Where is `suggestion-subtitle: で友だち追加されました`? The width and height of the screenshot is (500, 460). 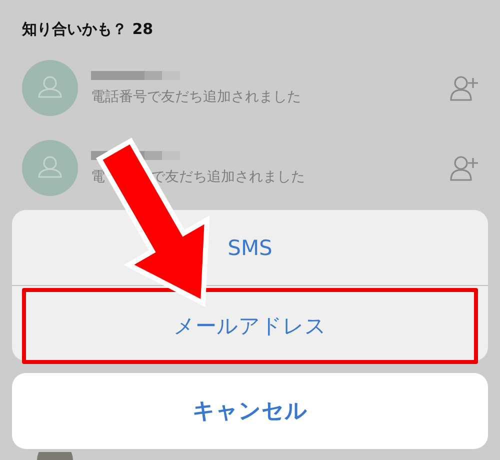
suggestion-subtitle: で友だち追加されました is located at coordinates (228, 177).